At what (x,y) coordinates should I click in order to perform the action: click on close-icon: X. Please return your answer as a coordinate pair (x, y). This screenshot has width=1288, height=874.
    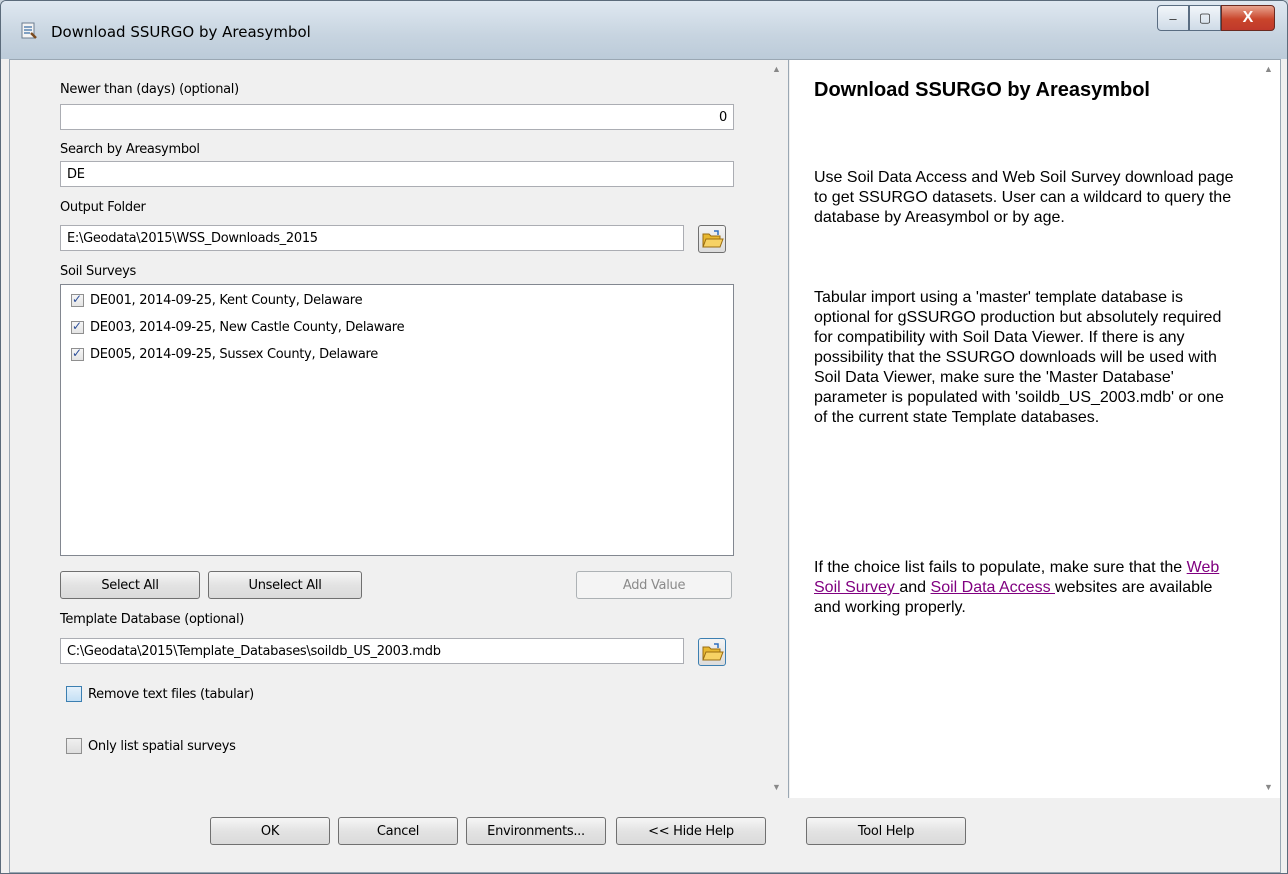
    Looking at the image, I should click on (1248, 17).